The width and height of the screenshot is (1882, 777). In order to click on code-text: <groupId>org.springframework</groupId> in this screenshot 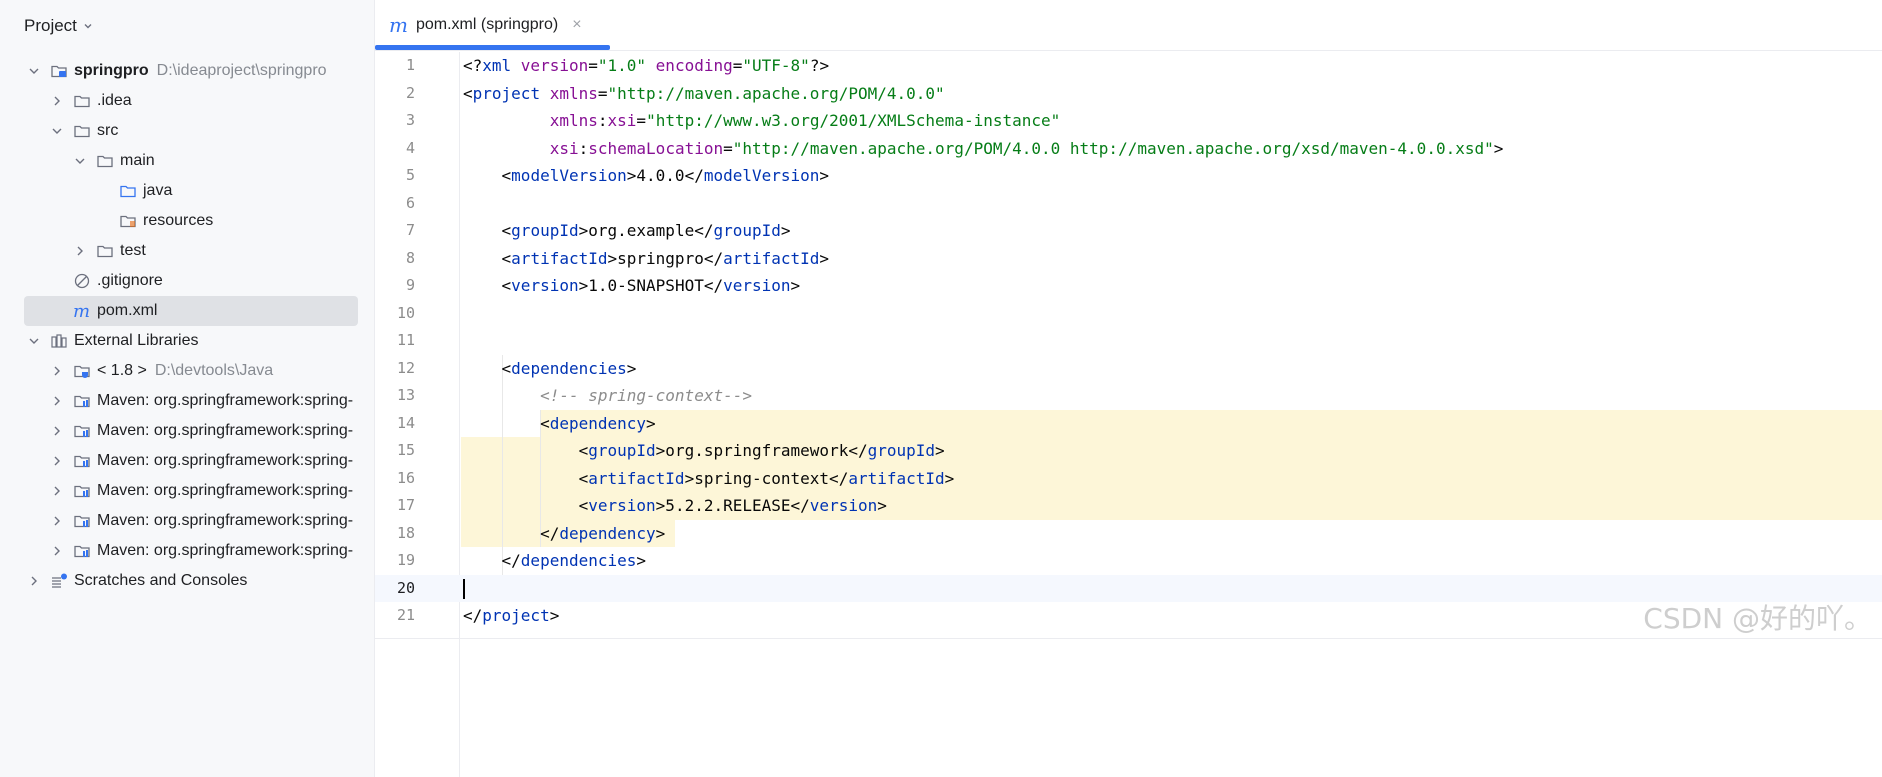, I will do `click(704, 450)`.